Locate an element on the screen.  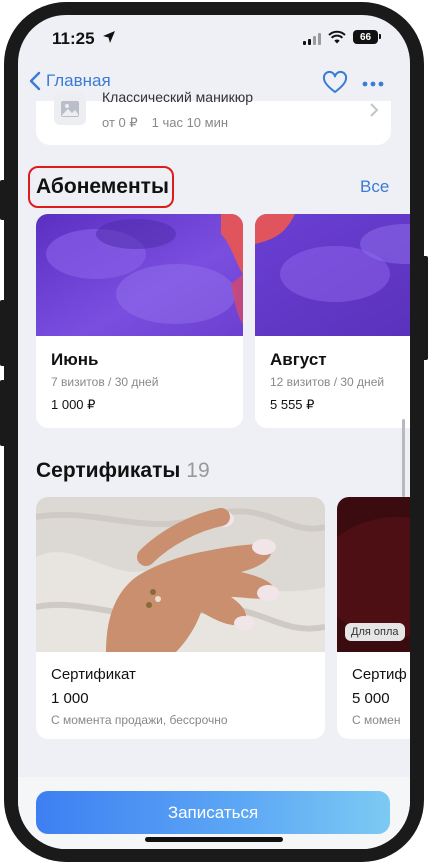
certificates-count: 19 is located at coordinates (198, 470).